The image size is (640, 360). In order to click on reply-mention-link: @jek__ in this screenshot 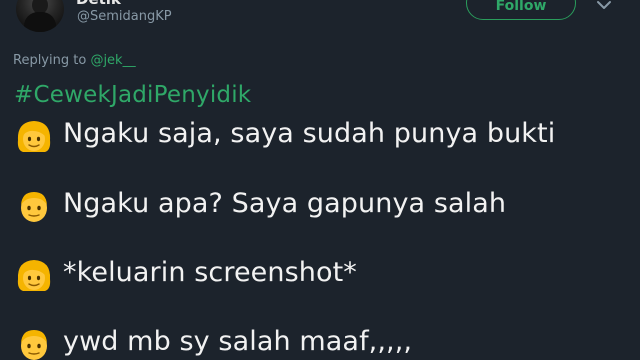, I will do `click(112, 60)`.